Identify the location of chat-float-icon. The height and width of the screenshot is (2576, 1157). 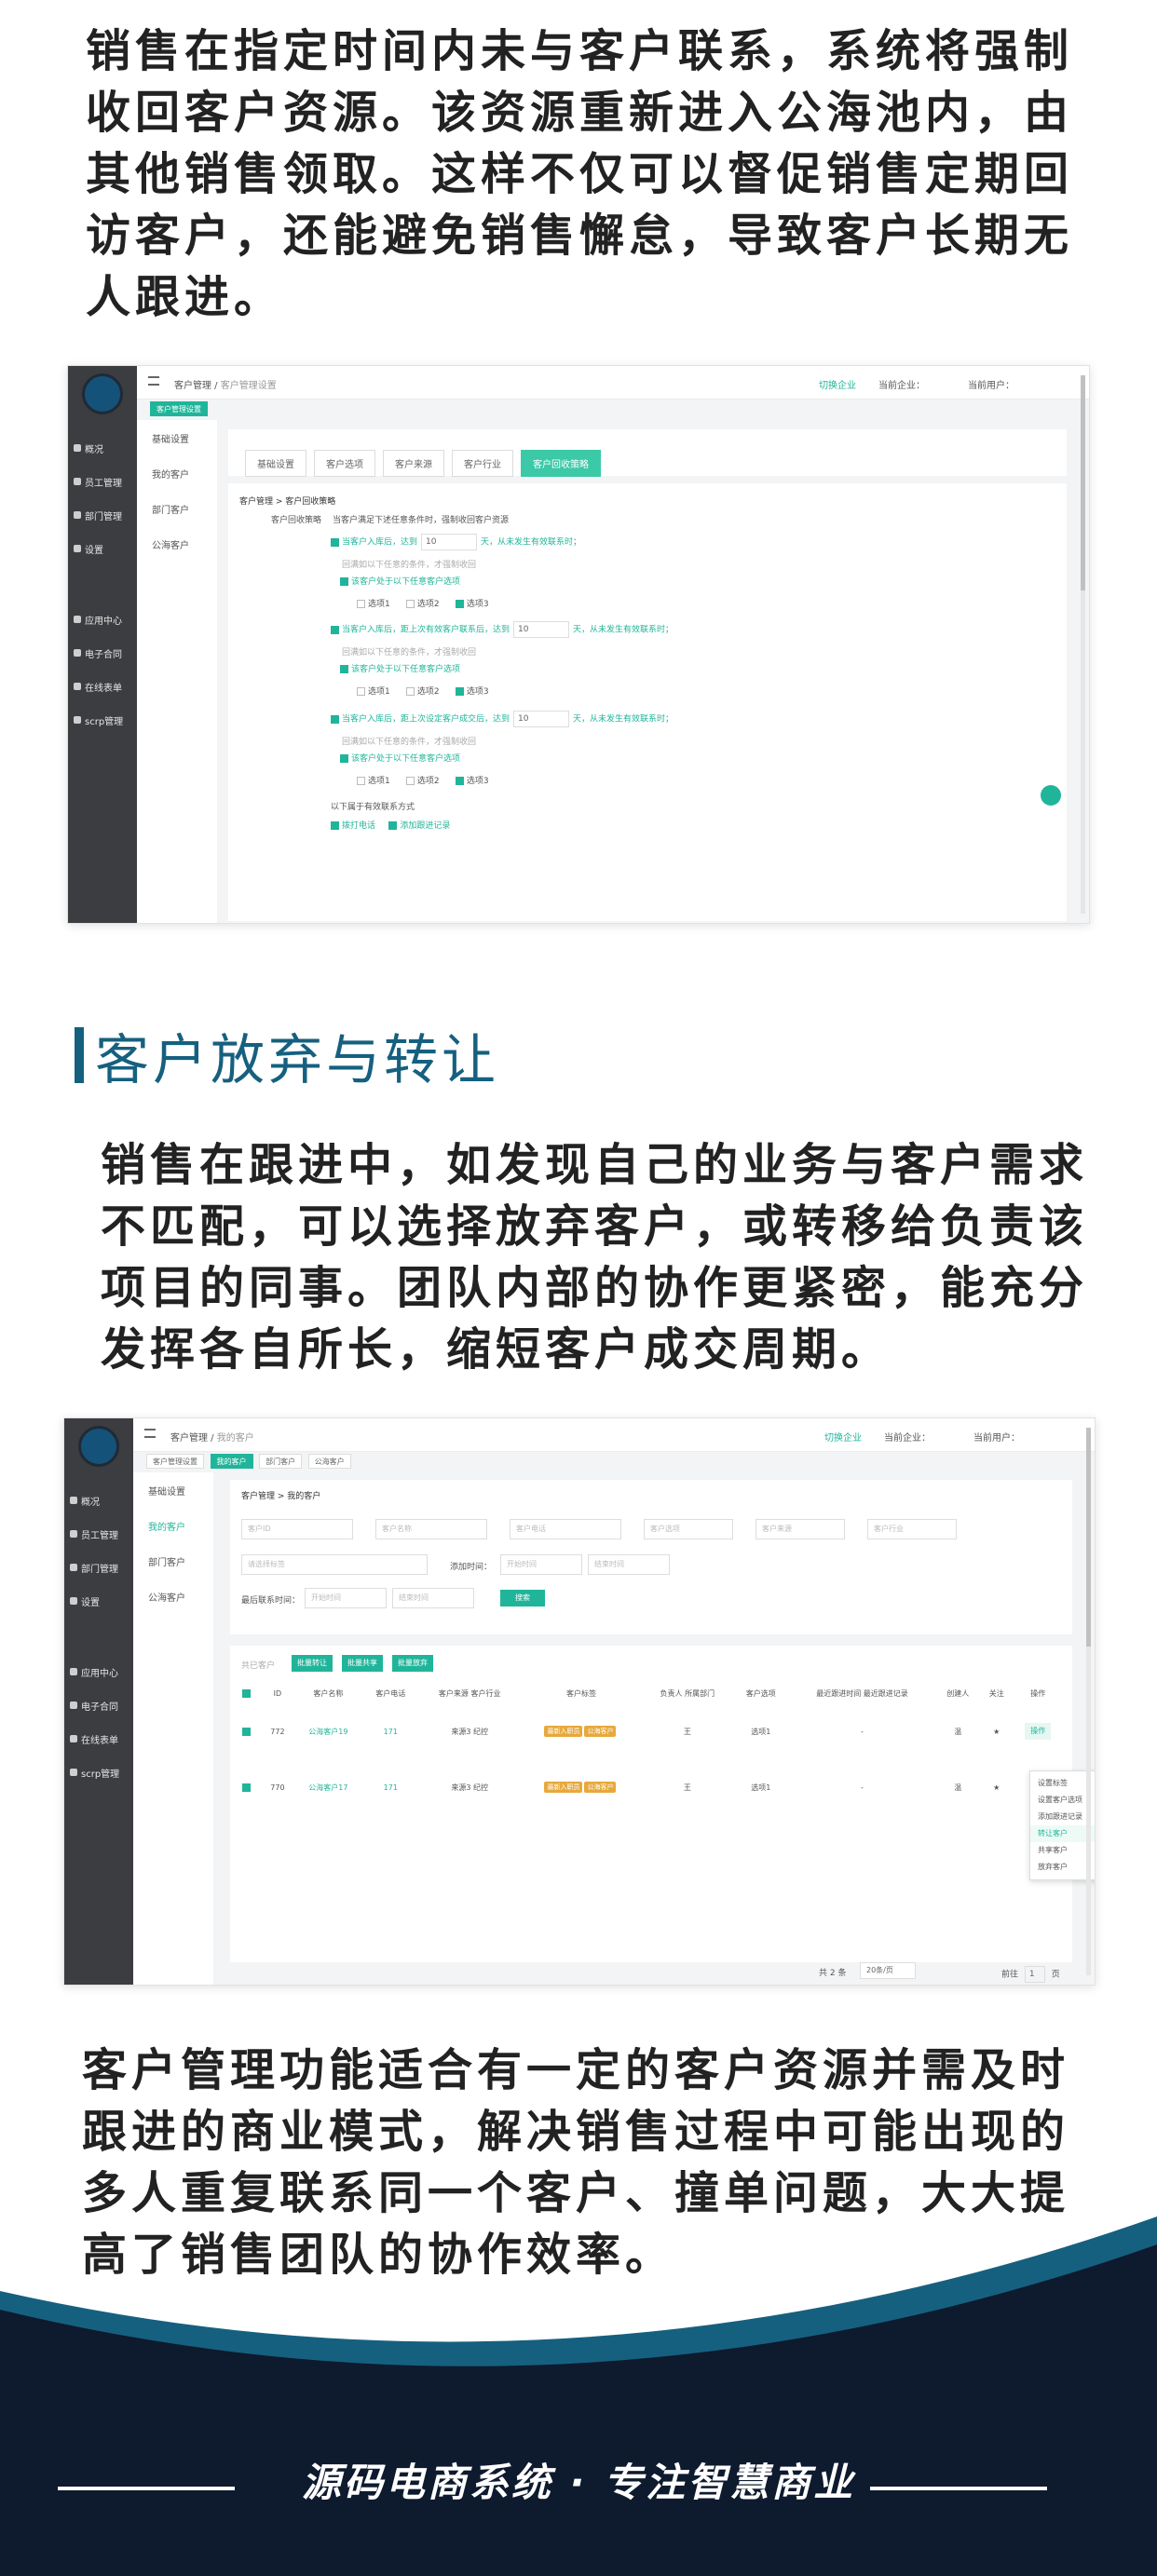
(1051, 795).